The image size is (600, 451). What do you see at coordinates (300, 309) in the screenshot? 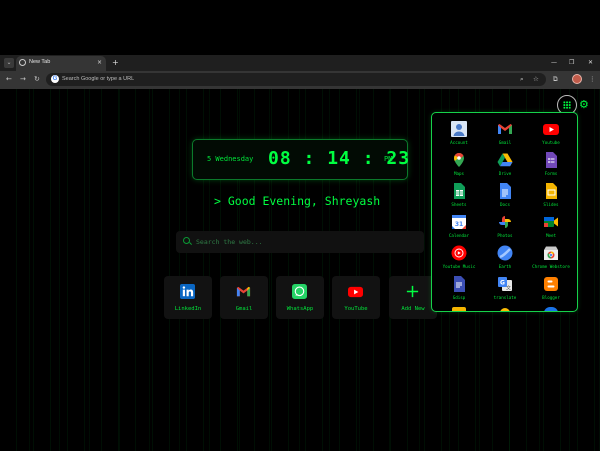
I see `shortcut-label: WhatsApp` at bounding box center [300, 309].